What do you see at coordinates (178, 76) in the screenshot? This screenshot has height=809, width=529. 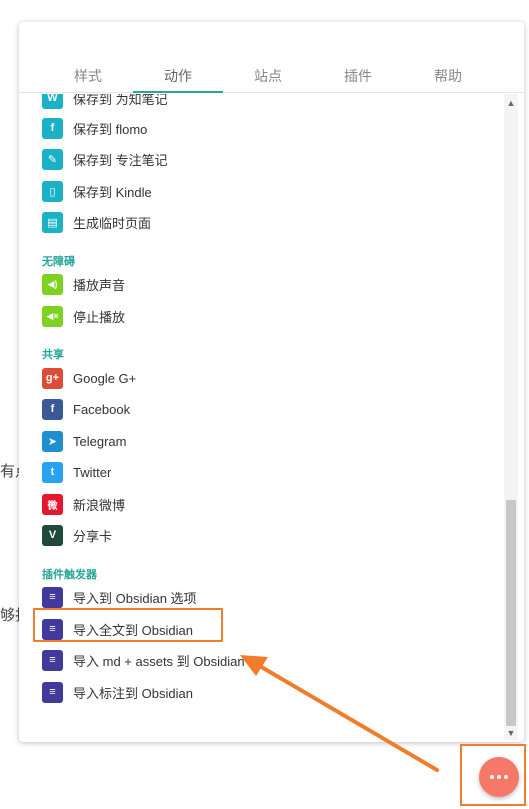 I see `tab-action: 动作` at bounding box center [178, 76].